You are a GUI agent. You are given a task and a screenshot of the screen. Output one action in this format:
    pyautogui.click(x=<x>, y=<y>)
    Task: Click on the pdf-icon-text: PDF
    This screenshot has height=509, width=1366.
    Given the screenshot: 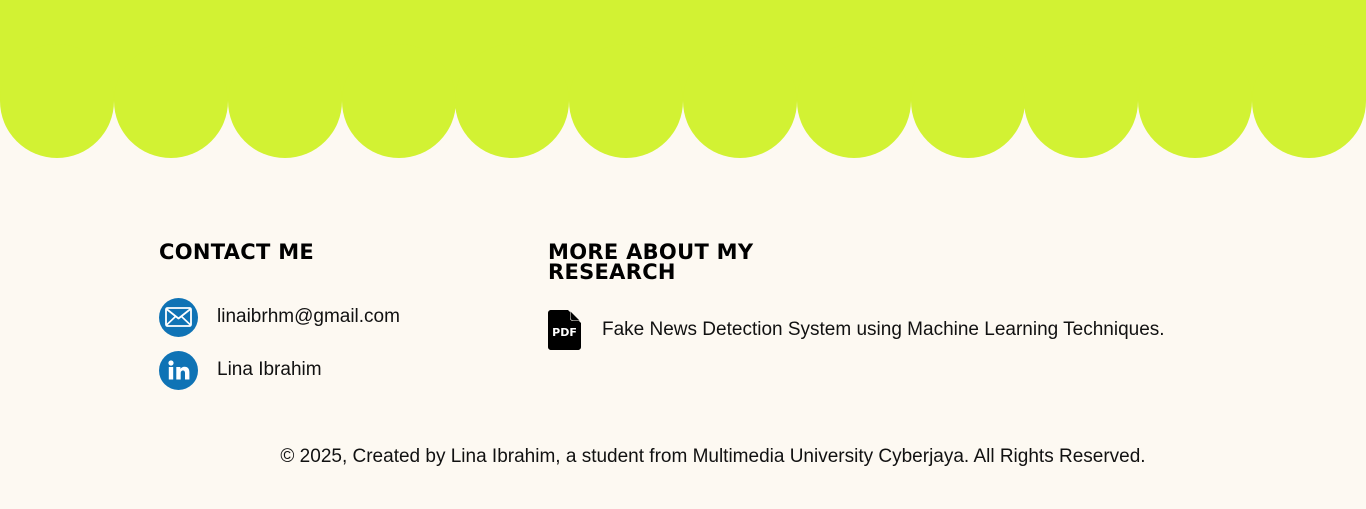 What is the action you would take?
    pyautogui.click(x=564, y=332)
    